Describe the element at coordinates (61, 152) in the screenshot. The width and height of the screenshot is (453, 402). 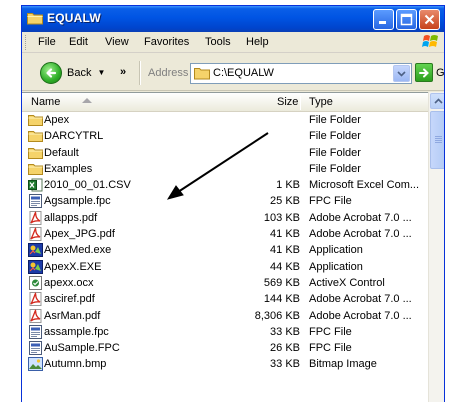
I see `file-name: Default` at that location.